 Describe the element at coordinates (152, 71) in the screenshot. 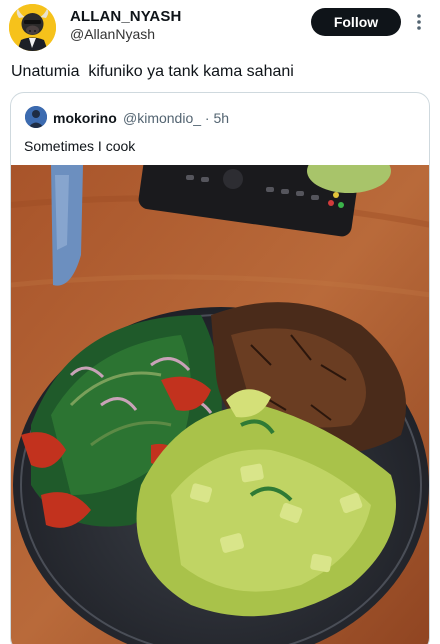

I see `tweet-text: Unatumia kifuniko ya tank kama sahani` at that location.